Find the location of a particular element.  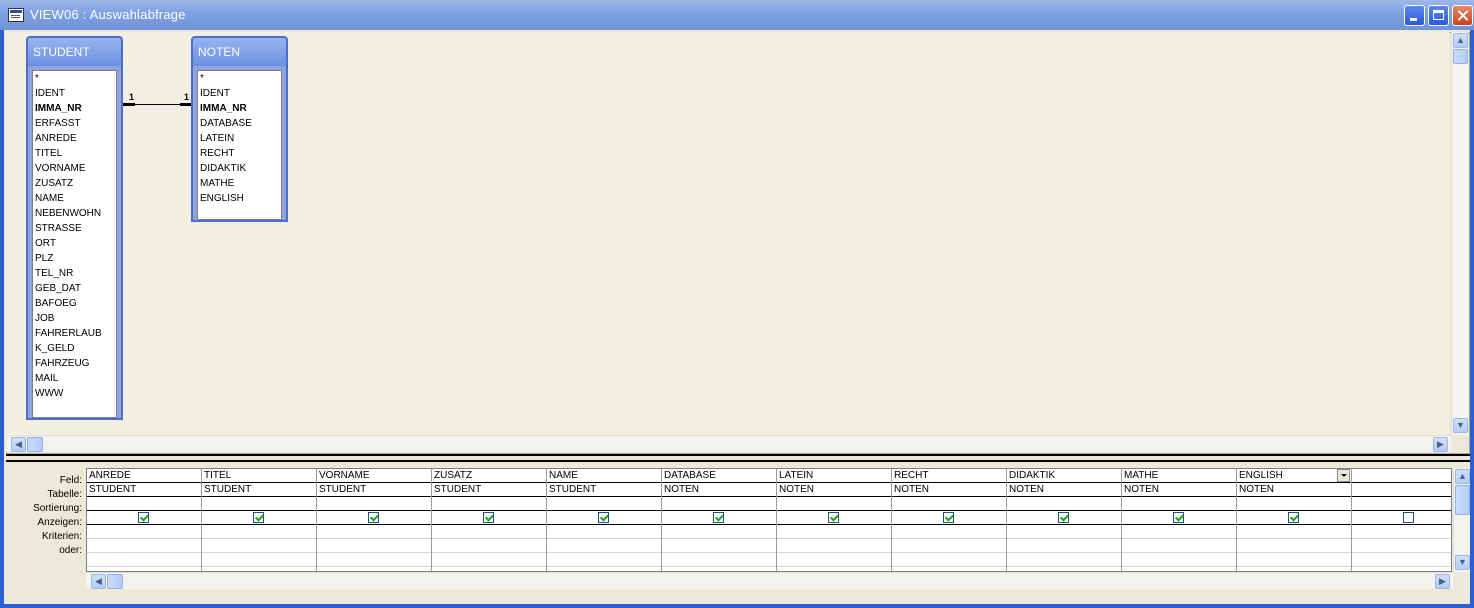

scroll-down-icon: ▼ is located at coordinates (1462, 562).